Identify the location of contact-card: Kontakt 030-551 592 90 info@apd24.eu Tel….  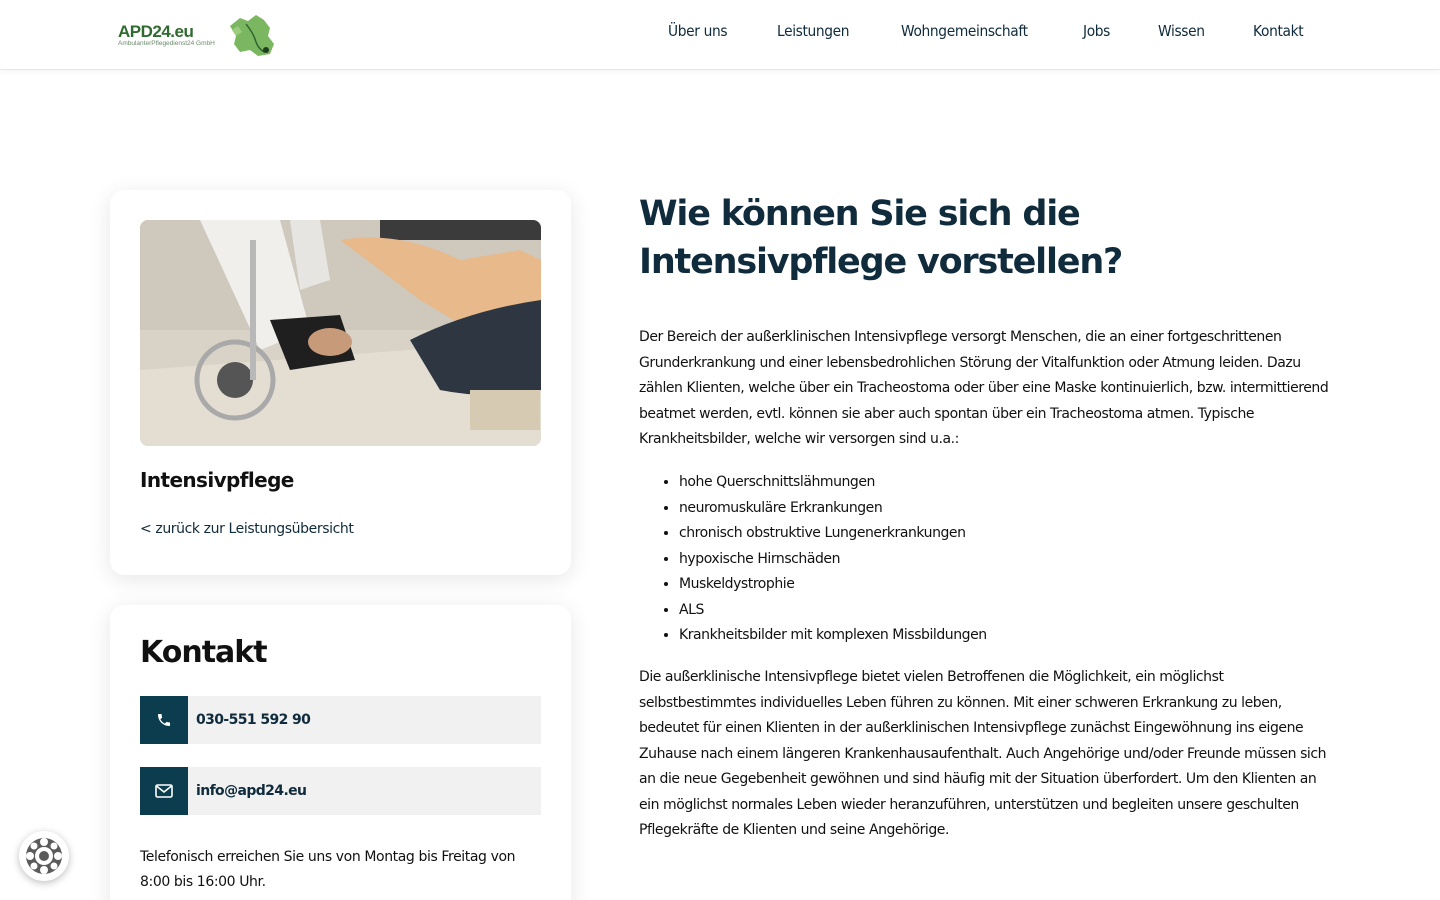
(340, 752).